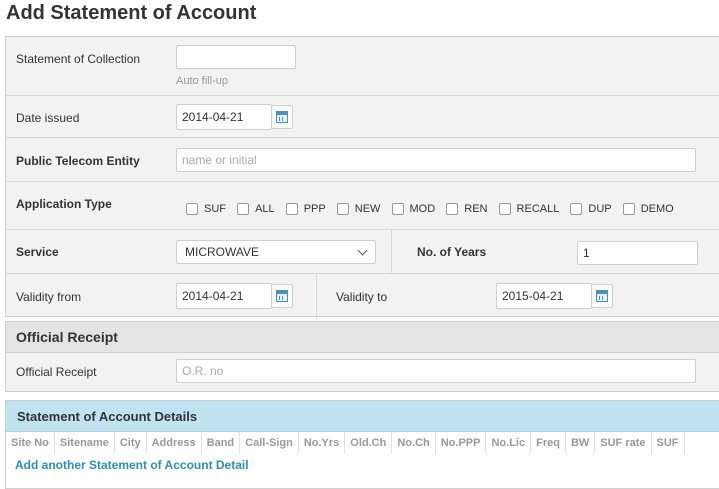 The width and height of the screenshot is (719, 489). What do you see at coordinates (224, 117) in the screenshot?
I see `date-issued-input: 2014-04-21` at bounding box center [224, 117].